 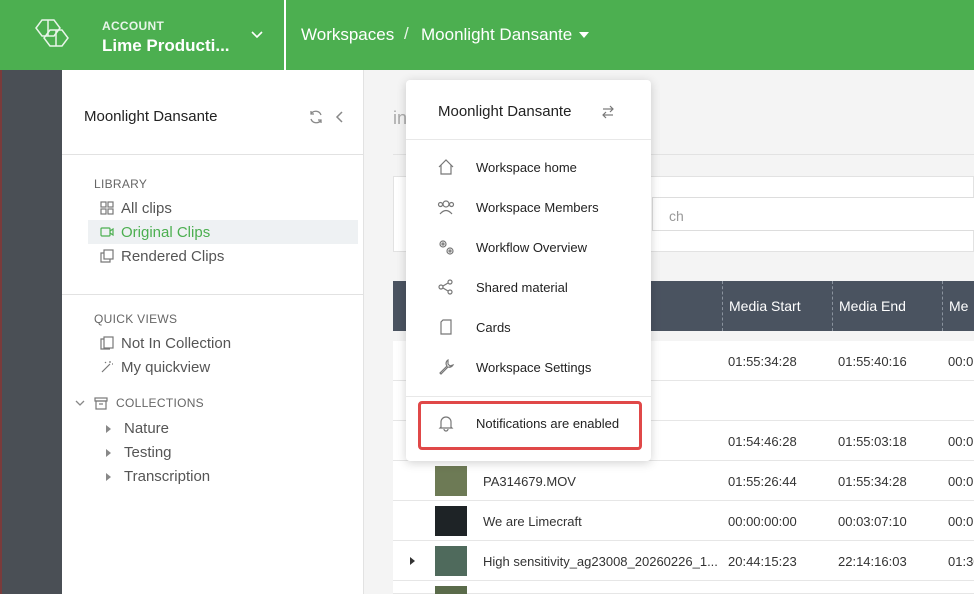 I want to click on sidebar-item-rendered-clips: Rendered Clips, so click(x=223, y=256).